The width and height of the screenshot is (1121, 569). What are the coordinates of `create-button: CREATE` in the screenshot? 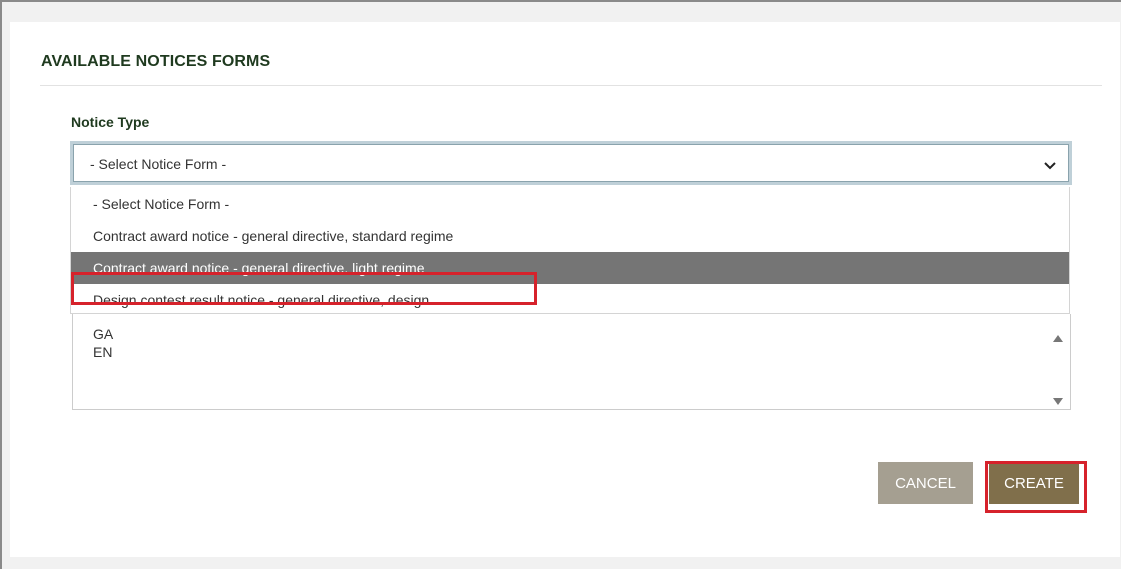 It's located at (1034, 483).